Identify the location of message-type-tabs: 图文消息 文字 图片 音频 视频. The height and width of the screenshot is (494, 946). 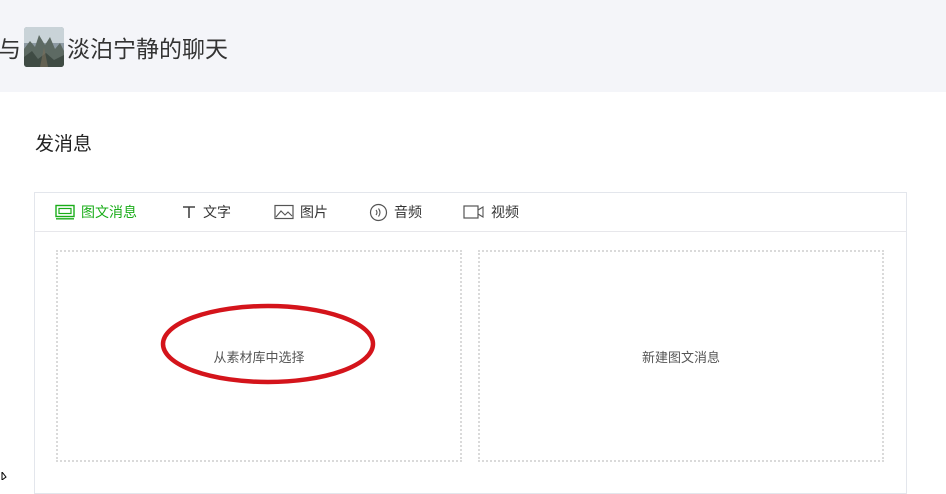
(470, 212).